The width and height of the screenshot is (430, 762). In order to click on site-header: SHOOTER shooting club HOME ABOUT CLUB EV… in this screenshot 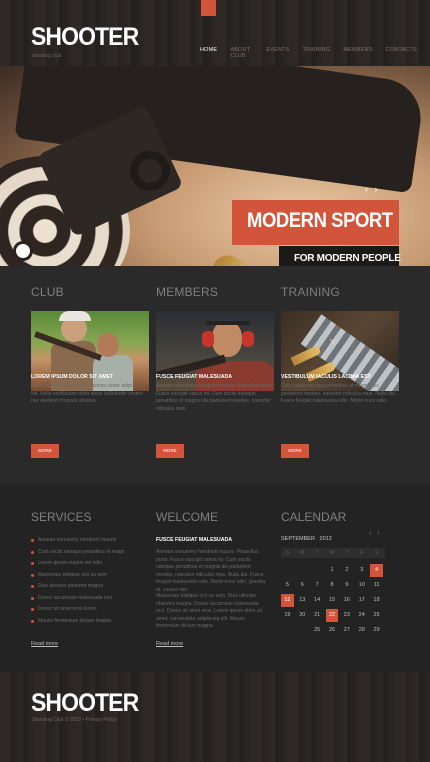, I will do `click(215, 33)`.